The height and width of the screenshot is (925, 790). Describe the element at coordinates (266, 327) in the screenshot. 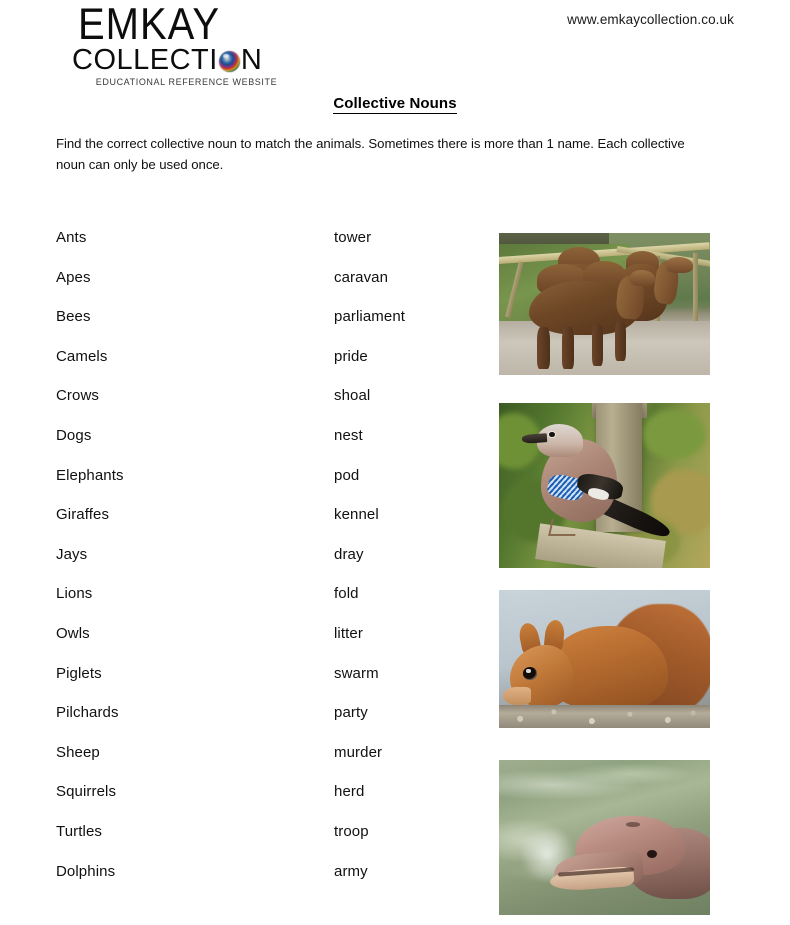

I see `match-row: Bees parliament` at that location.